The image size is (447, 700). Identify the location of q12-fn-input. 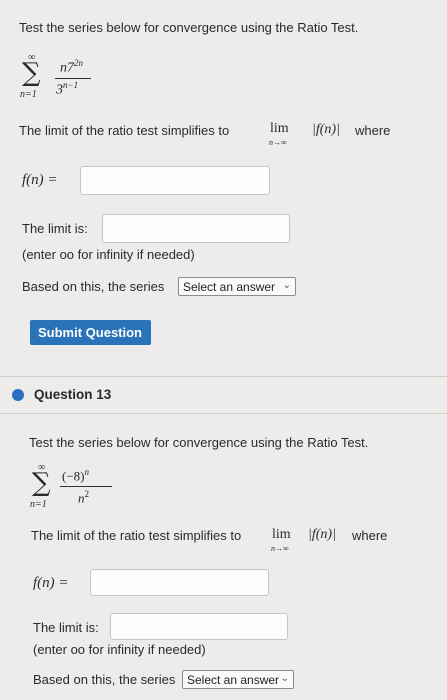
(175, 180).